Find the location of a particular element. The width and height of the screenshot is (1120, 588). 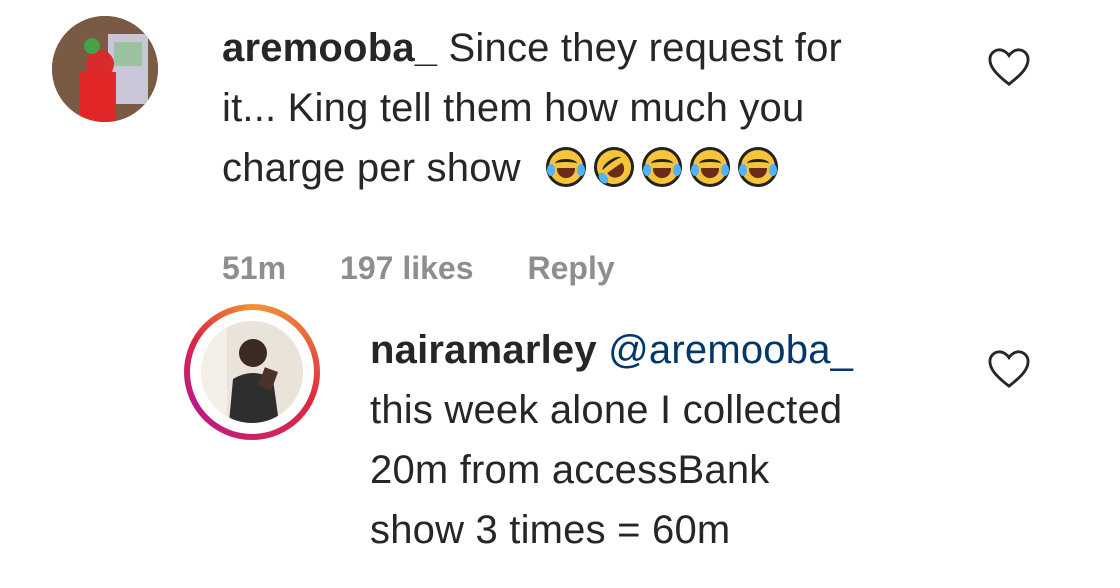

reply-button: Reply is located at coordinates (571, 268).